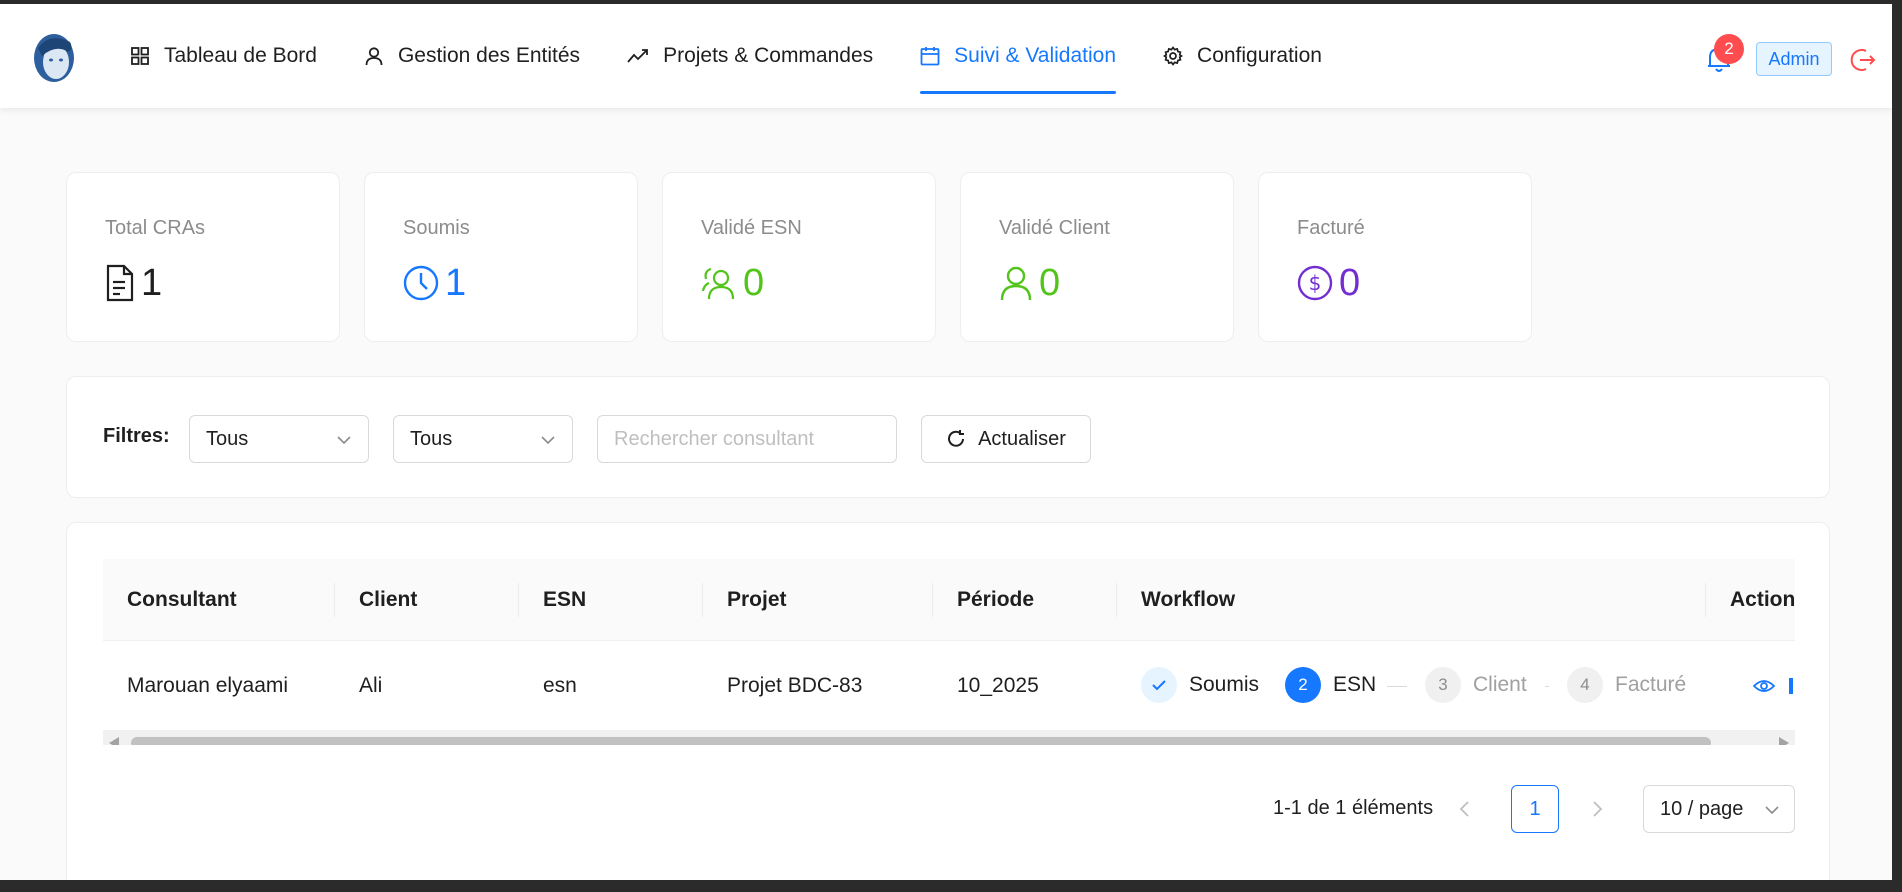  Describe the element at coordinates (1303, 685) in the screenshot. I see `step-number: 2` at that location.